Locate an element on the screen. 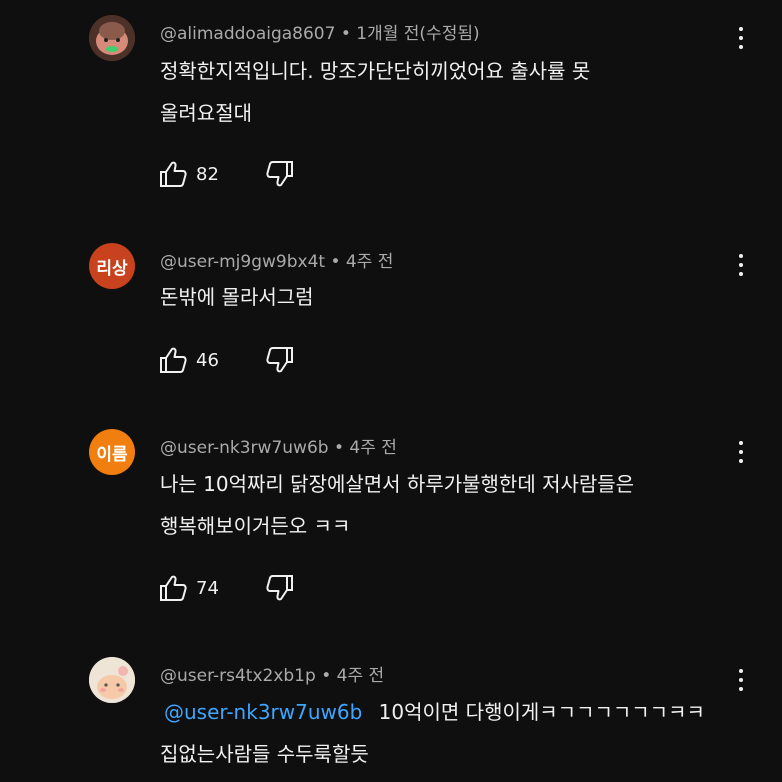 The height and width of the screenshot is (782, 782). avatar: 이름 is located at coordinates (112, 452).